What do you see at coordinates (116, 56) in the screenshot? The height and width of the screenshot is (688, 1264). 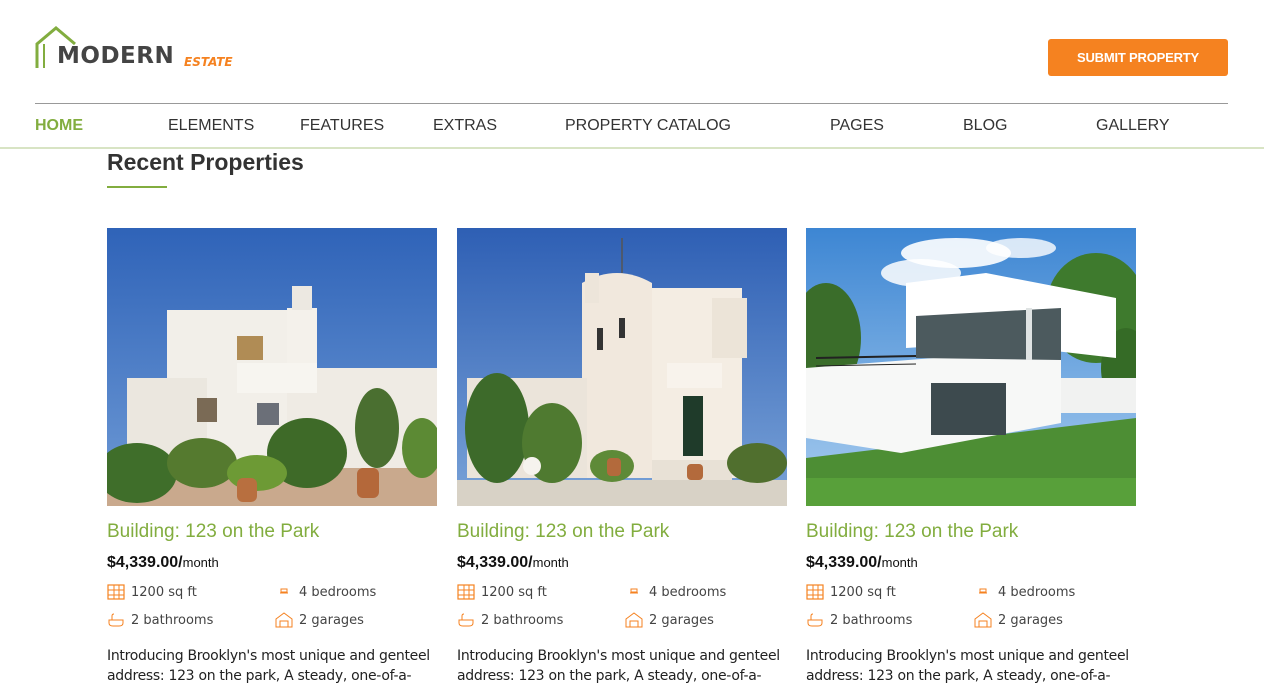 I see `logo-wordmark: MODERN` at bounding box center [116, 56].